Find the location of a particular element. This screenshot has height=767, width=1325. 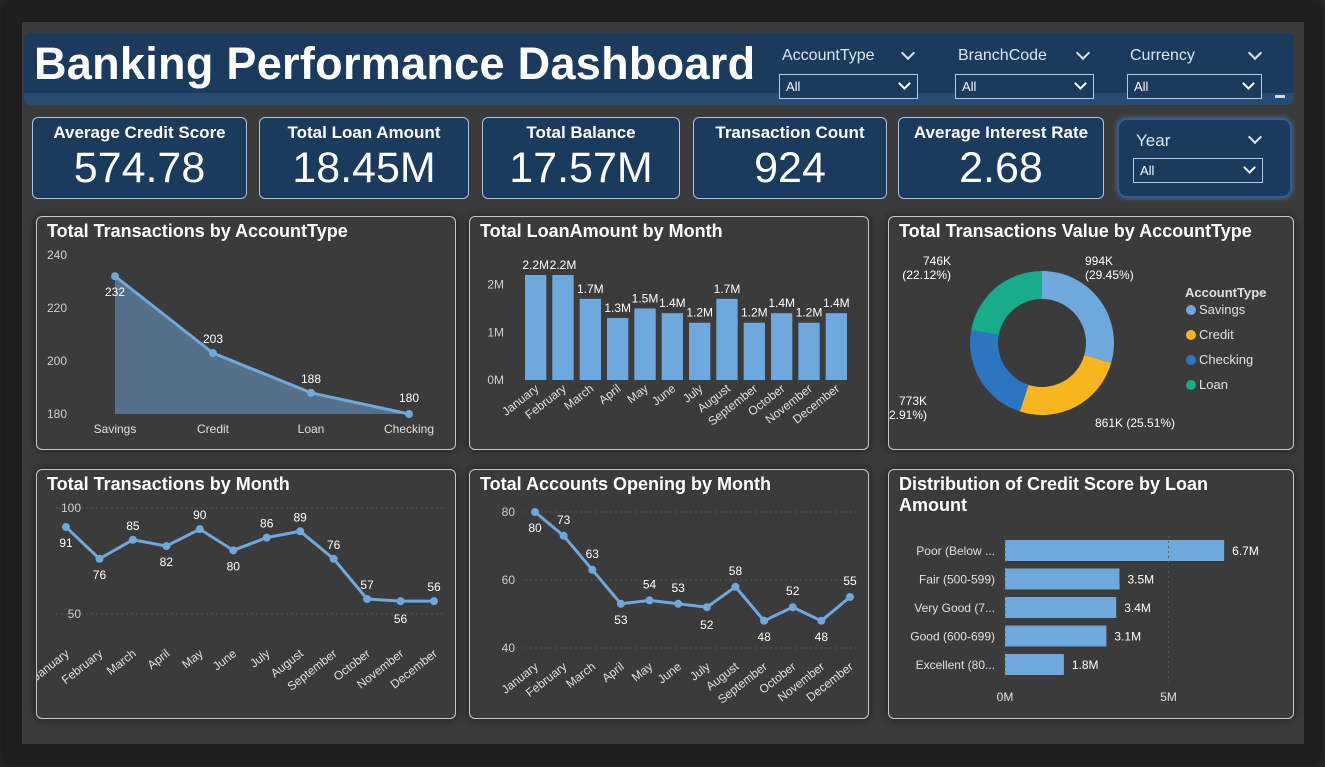

data-label: 3.4M is located at coordinates (1137, 608).